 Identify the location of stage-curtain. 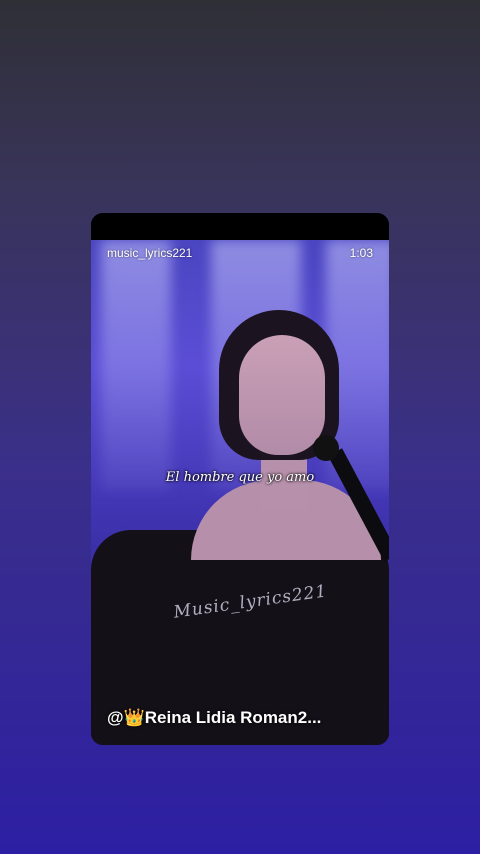
(136, 365).